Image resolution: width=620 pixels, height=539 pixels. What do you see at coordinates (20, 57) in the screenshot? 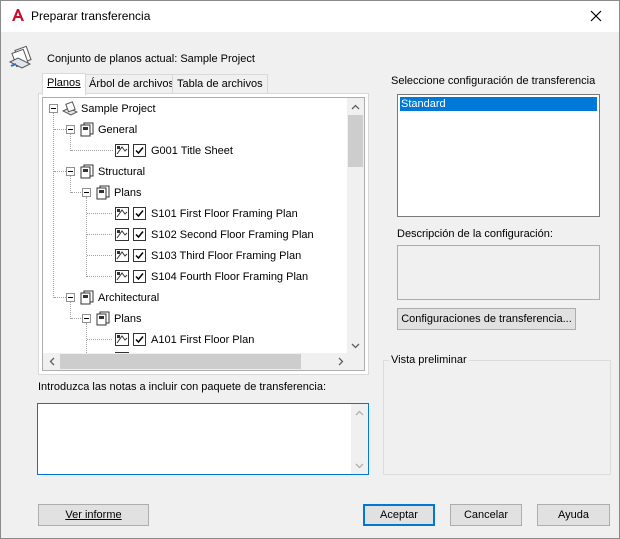
I see `sheet-set-icon` at bounding box center [20, 57].